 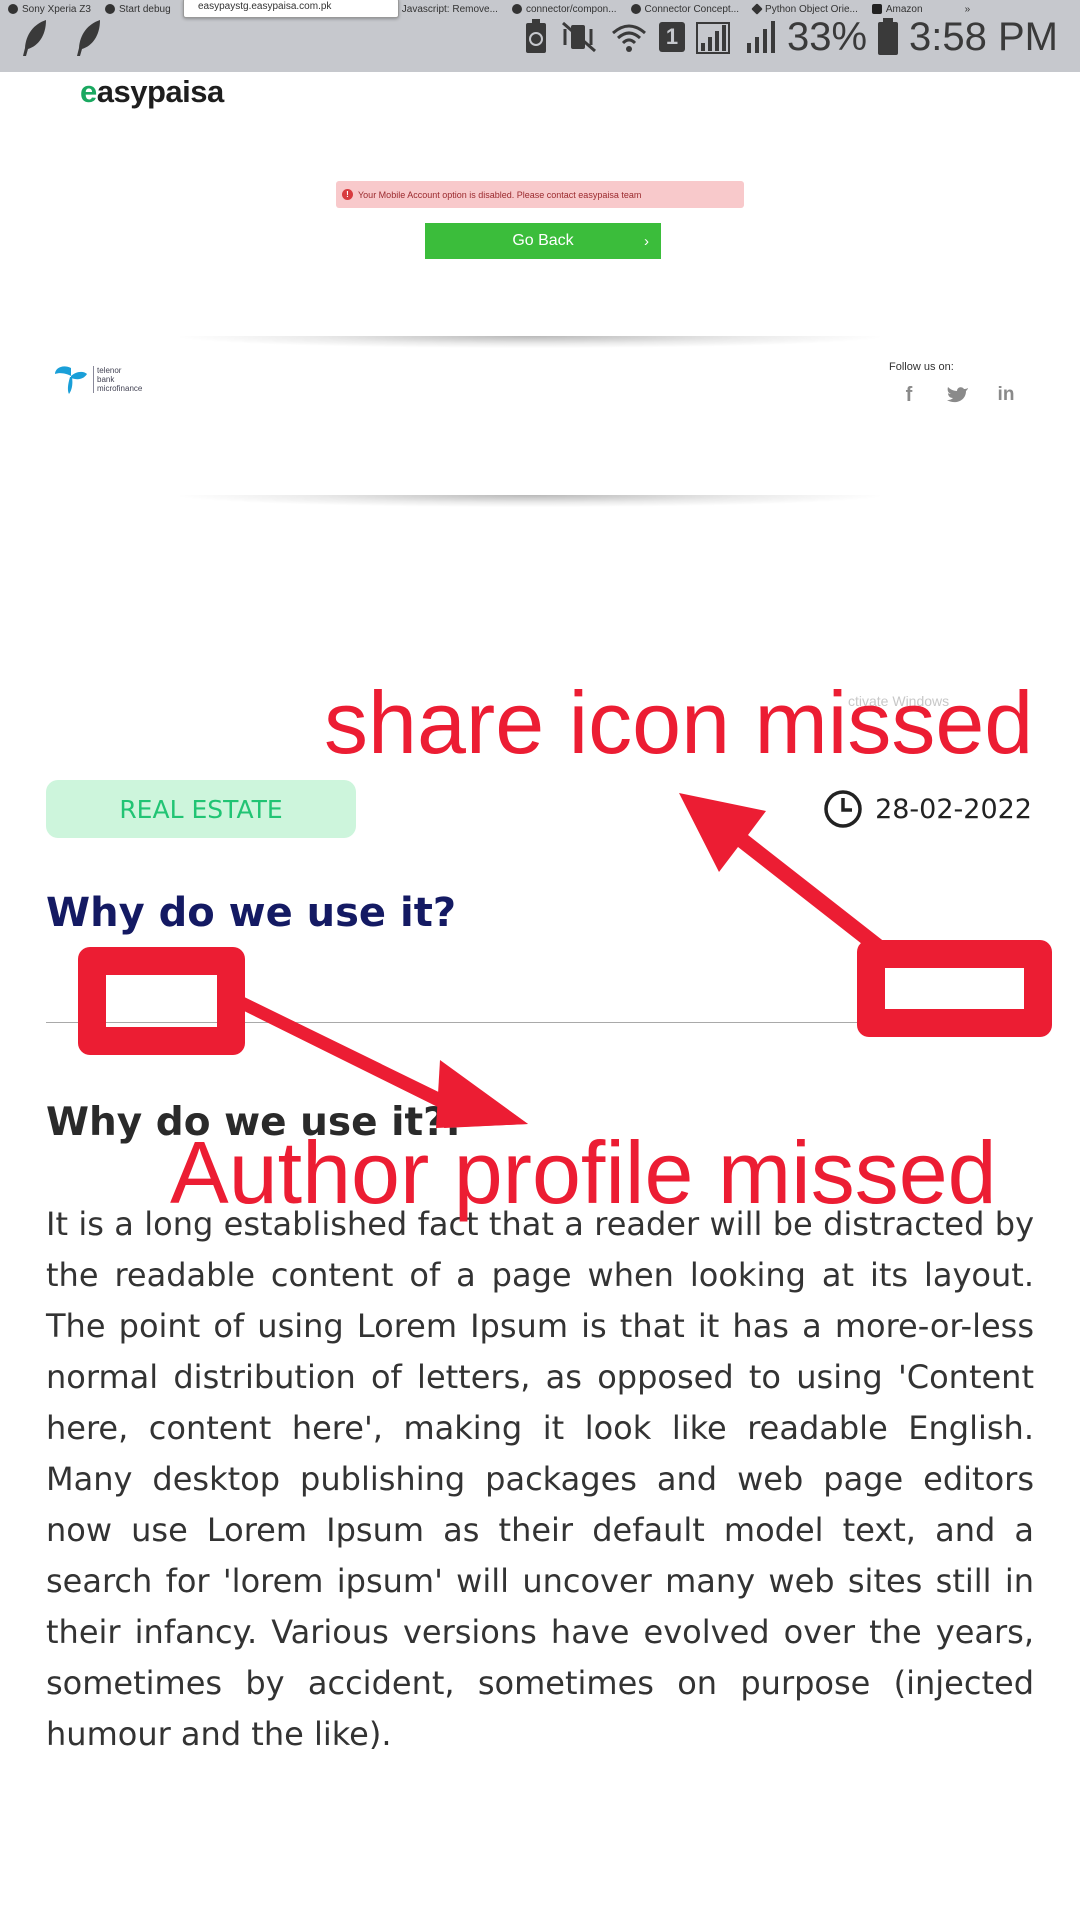 What do you see at coordinates (679, 722) in the screenshot?
I see `share-icon-missing-note: share icon missed` at bounding box center [679, 722].